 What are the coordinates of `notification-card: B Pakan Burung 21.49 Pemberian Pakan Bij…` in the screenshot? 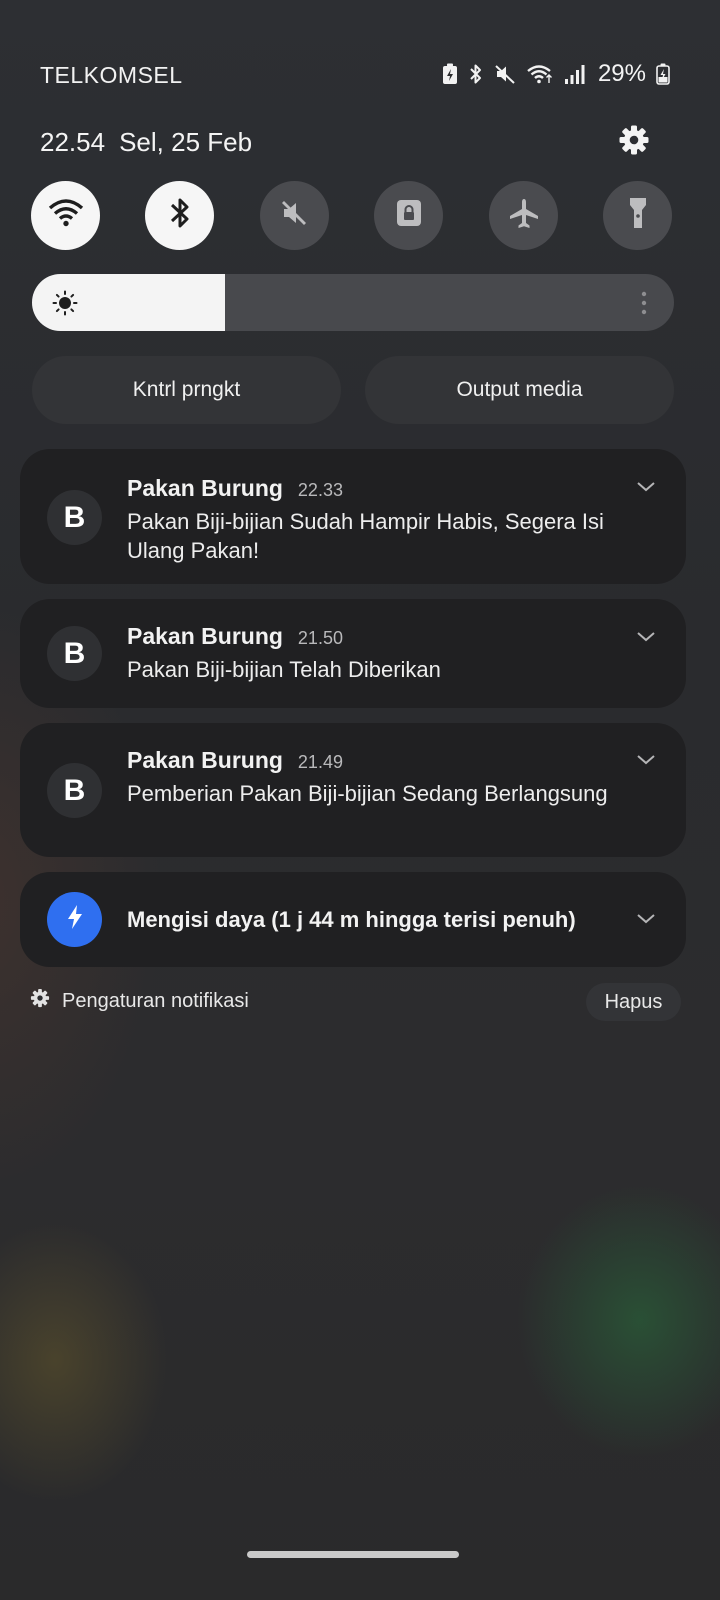 It's located at (353, 790).